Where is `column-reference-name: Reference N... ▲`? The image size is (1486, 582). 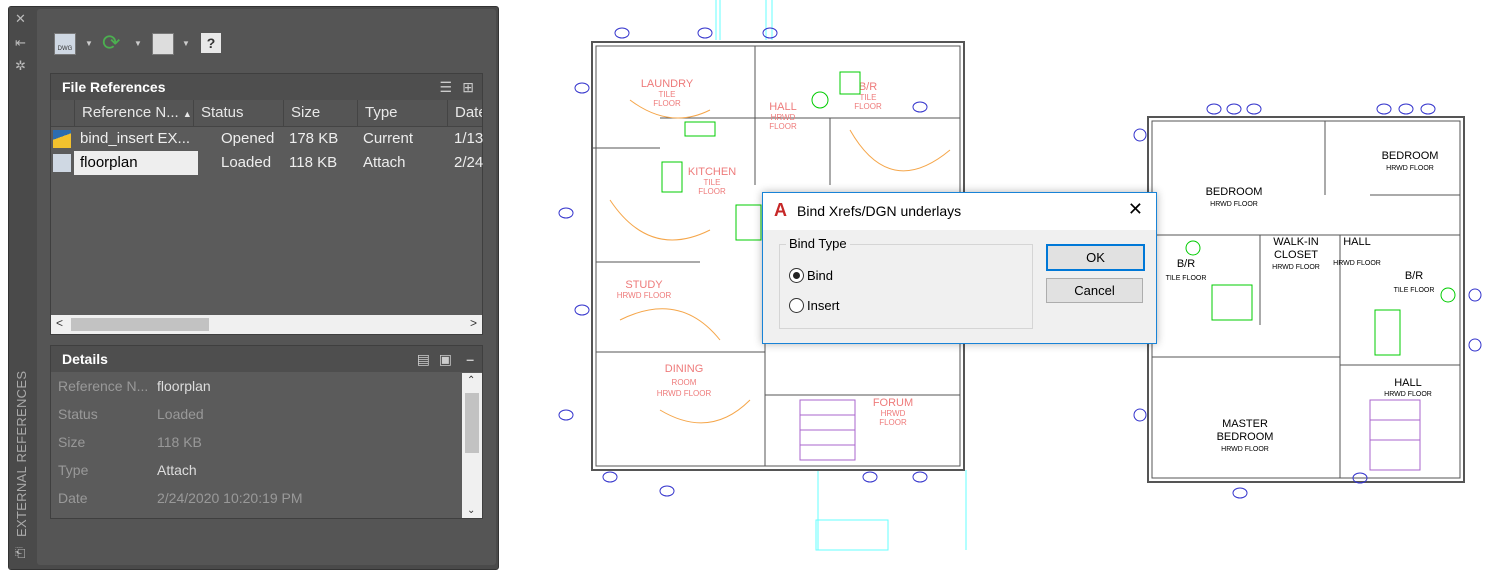
column-reference-name: Reference N... ▲ is located at coordinates (134, 113).